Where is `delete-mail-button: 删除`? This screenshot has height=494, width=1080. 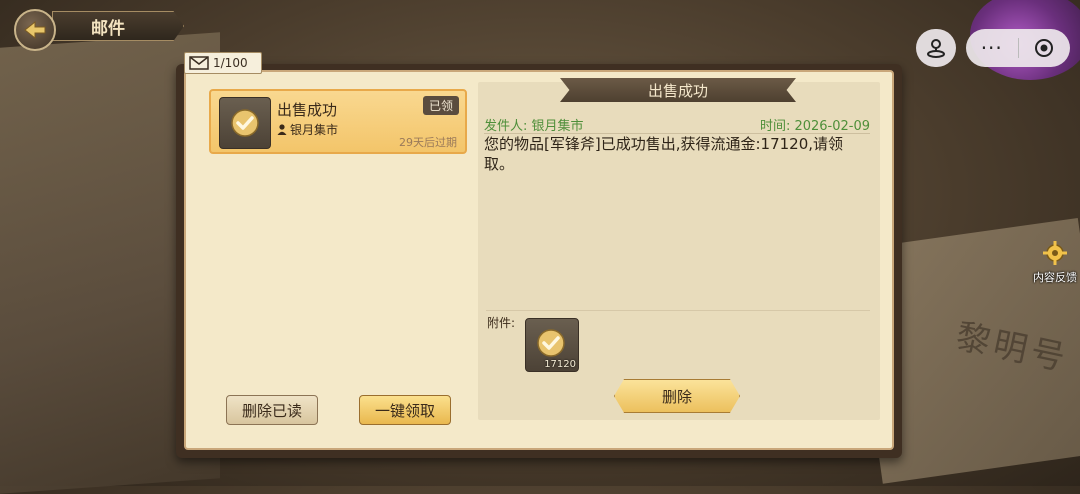
delete-mail-button: 删除 is located at coordinates (677, 396).